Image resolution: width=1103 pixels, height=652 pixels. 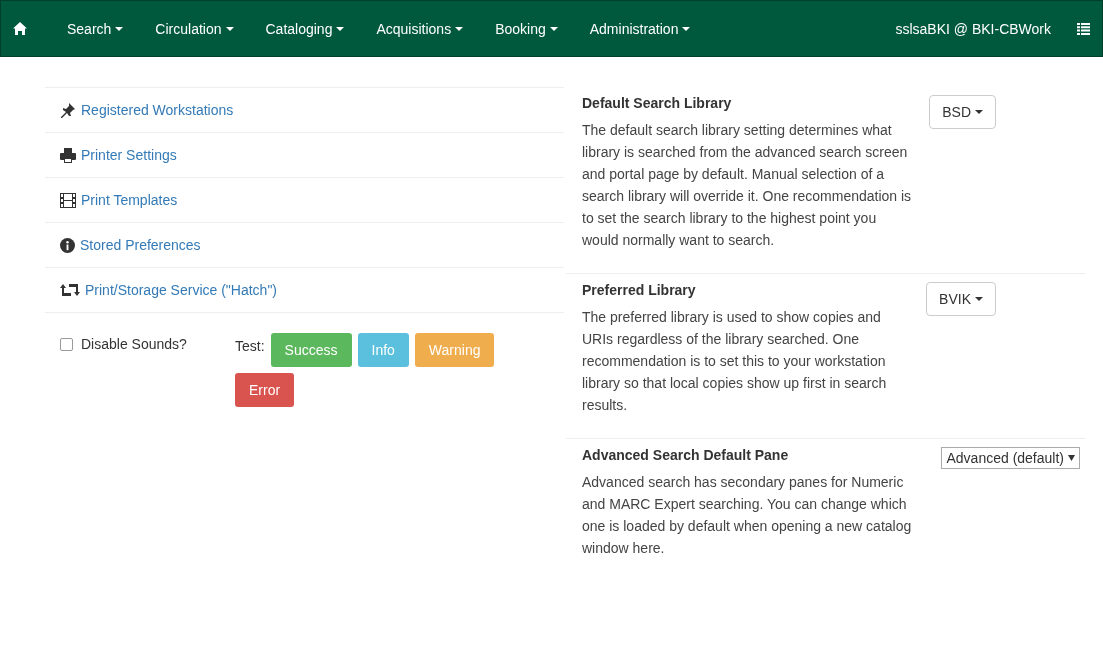 I want to click on pin-icon, so click(x=68, y=110).